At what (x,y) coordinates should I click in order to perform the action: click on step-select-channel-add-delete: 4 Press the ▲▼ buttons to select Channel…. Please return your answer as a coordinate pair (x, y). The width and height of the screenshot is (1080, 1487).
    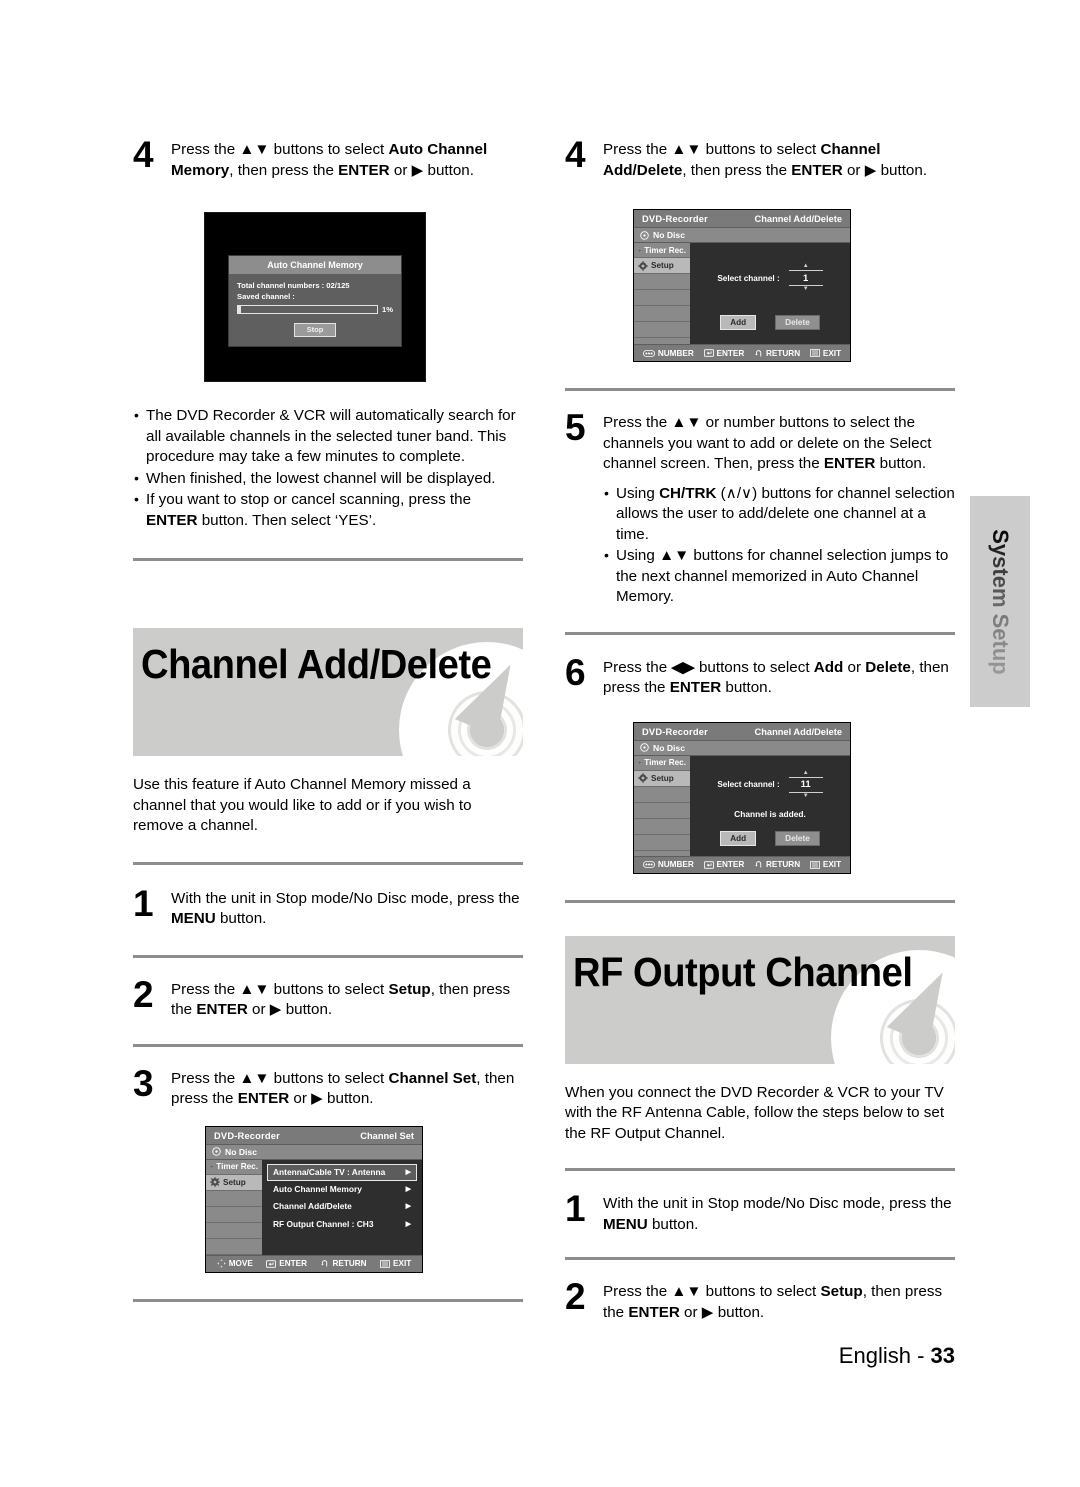
    Looking at the image, I should click on (760, 158).